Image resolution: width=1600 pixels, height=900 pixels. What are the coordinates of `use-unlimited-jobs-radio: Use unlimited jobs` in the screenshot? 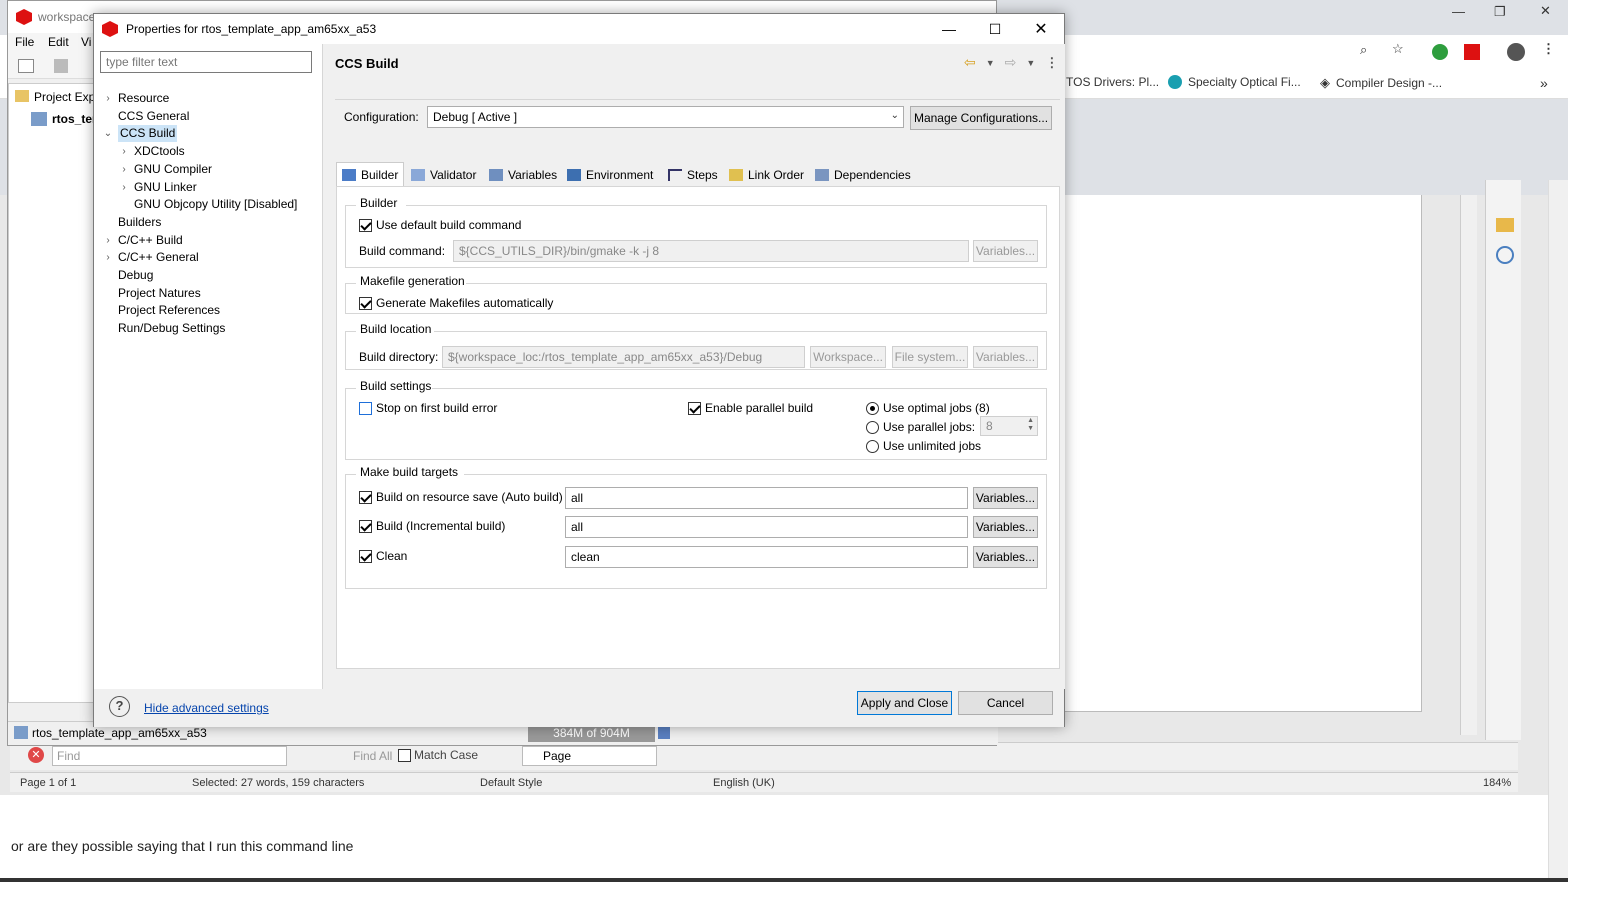 It's located at (923, 446).